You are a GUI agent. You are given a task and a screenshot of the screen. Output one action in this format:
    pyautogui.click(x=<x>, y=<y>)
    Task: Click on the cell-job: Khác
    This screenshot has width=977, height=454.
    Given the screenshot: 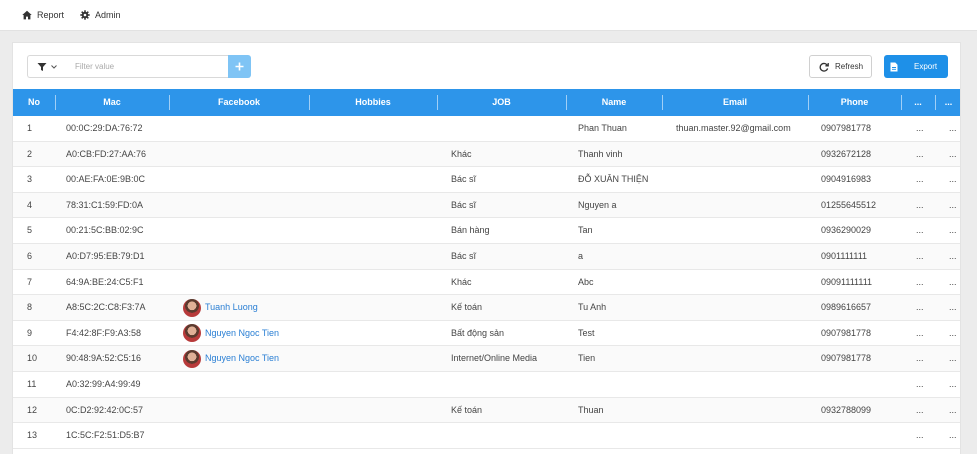 What is the action you would take?
    pyautogui.click(x=461, y=153)
    